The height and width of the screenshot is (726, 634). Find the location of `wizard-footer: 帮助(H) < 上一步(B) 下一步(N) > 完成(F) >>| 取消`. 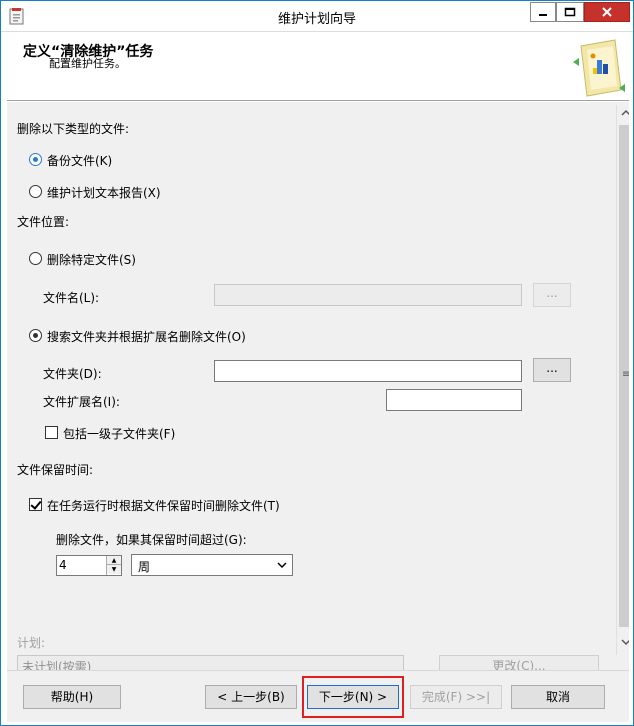

wizard-footer: 帮助(H) < 上一步(B) 下一步(N) > 完成(F) >>| 取消 is located at coordinates (318, 696).